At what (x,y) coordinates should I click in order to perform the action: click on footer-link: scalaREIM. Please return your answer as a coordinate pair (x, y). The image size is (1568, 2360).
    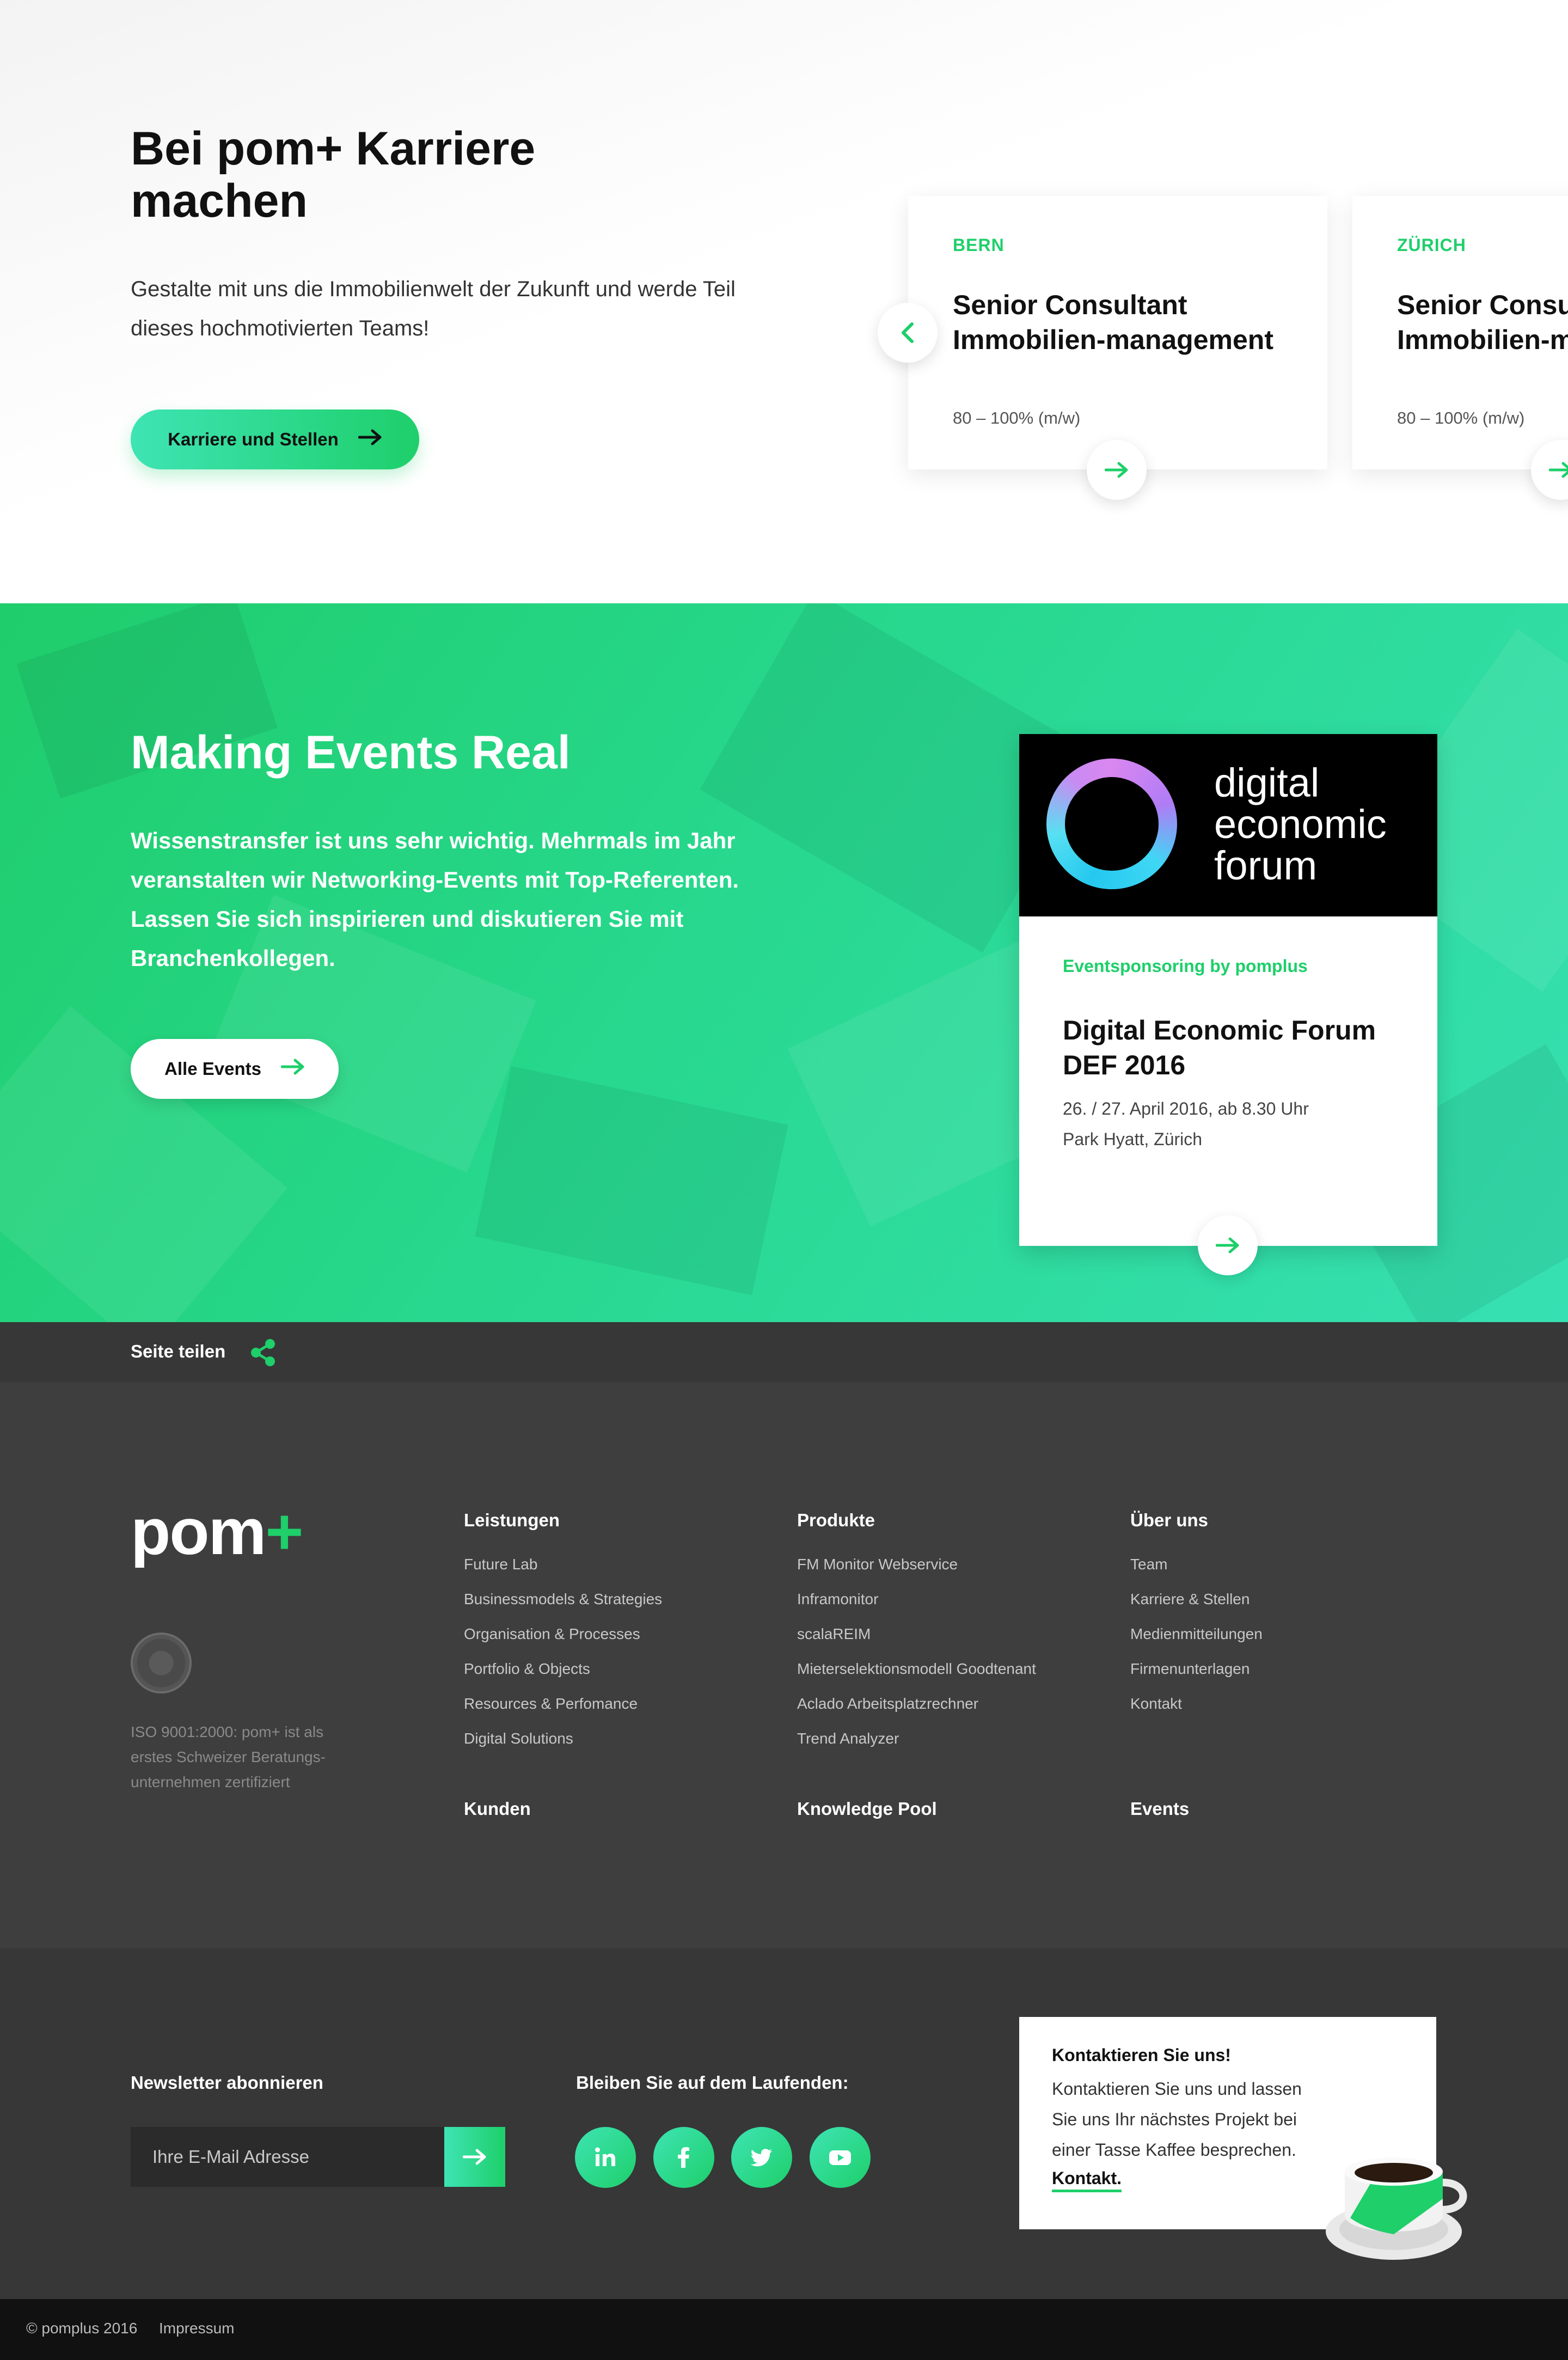
    Looking at the image, I should click on (916, 1635).